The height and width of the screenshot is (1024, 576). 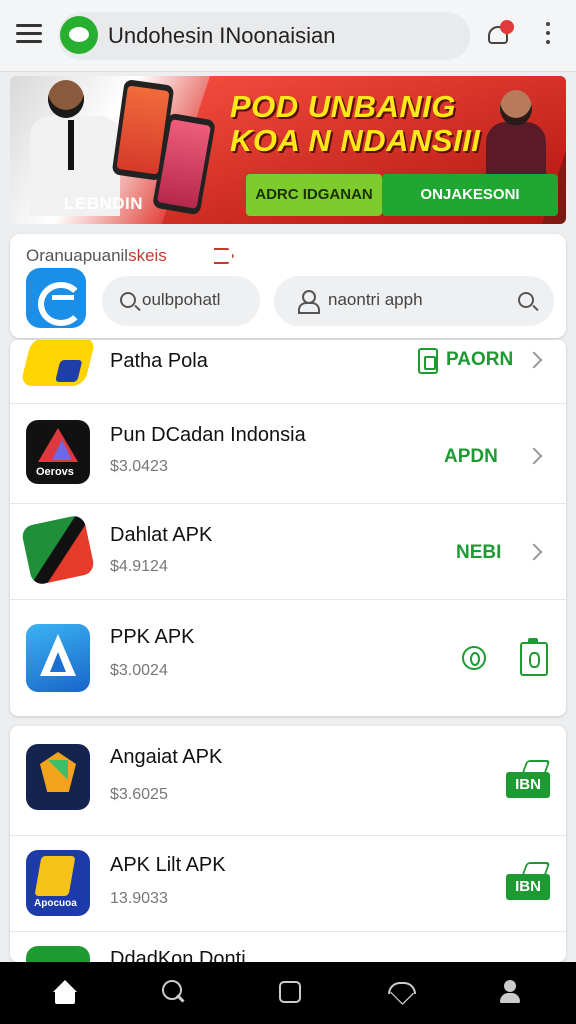 What do you see at coordinates (470, 195) in the screenshot?
I see `banner-secondary-button: ONJAKESONI` at bounding box center [470, 195].